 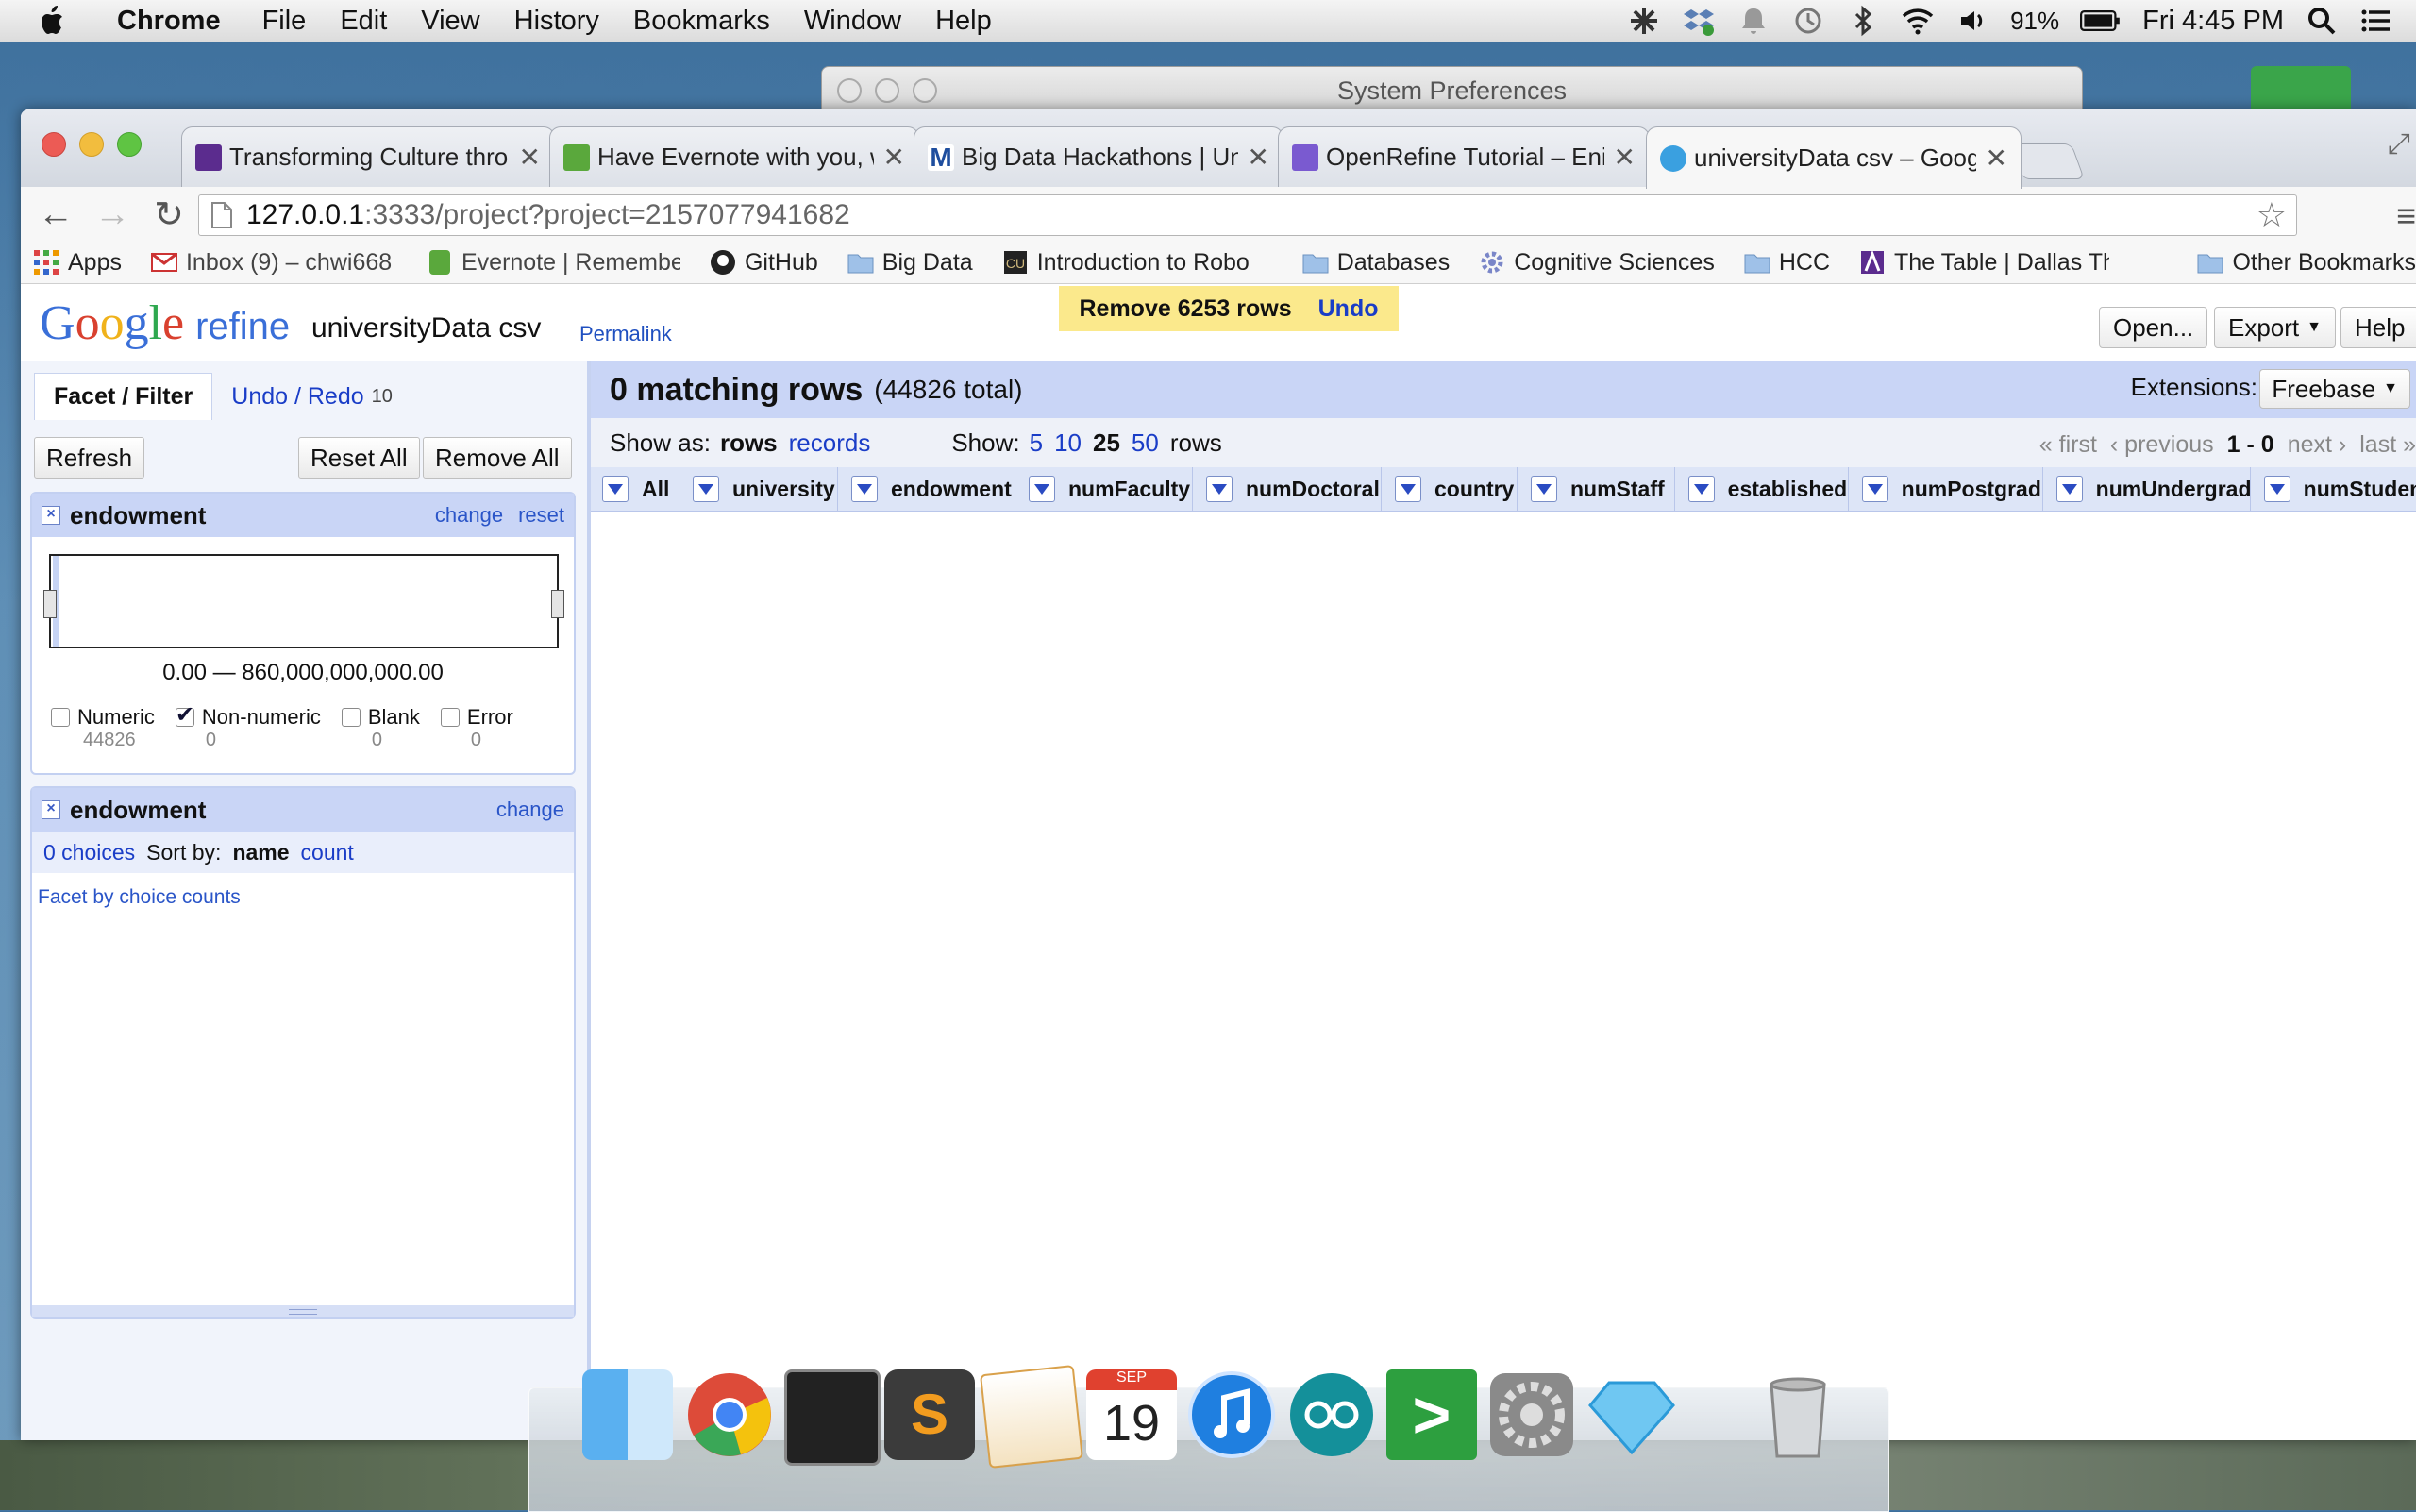 What do you see at coordinates (91, 144) in the screenshot?
I see `minimize-window-button` at bounding box center [91, 144].